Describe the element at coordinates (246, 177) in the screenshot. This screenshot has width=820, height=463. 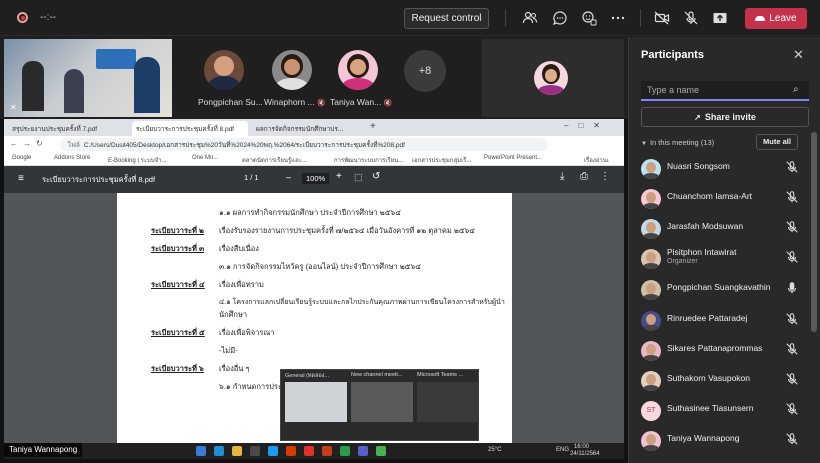
I see `page-number: 1` at that location.